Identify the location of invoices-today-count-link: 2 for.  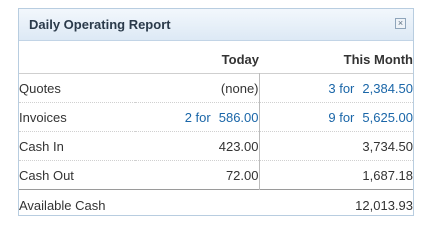
(198, 117).